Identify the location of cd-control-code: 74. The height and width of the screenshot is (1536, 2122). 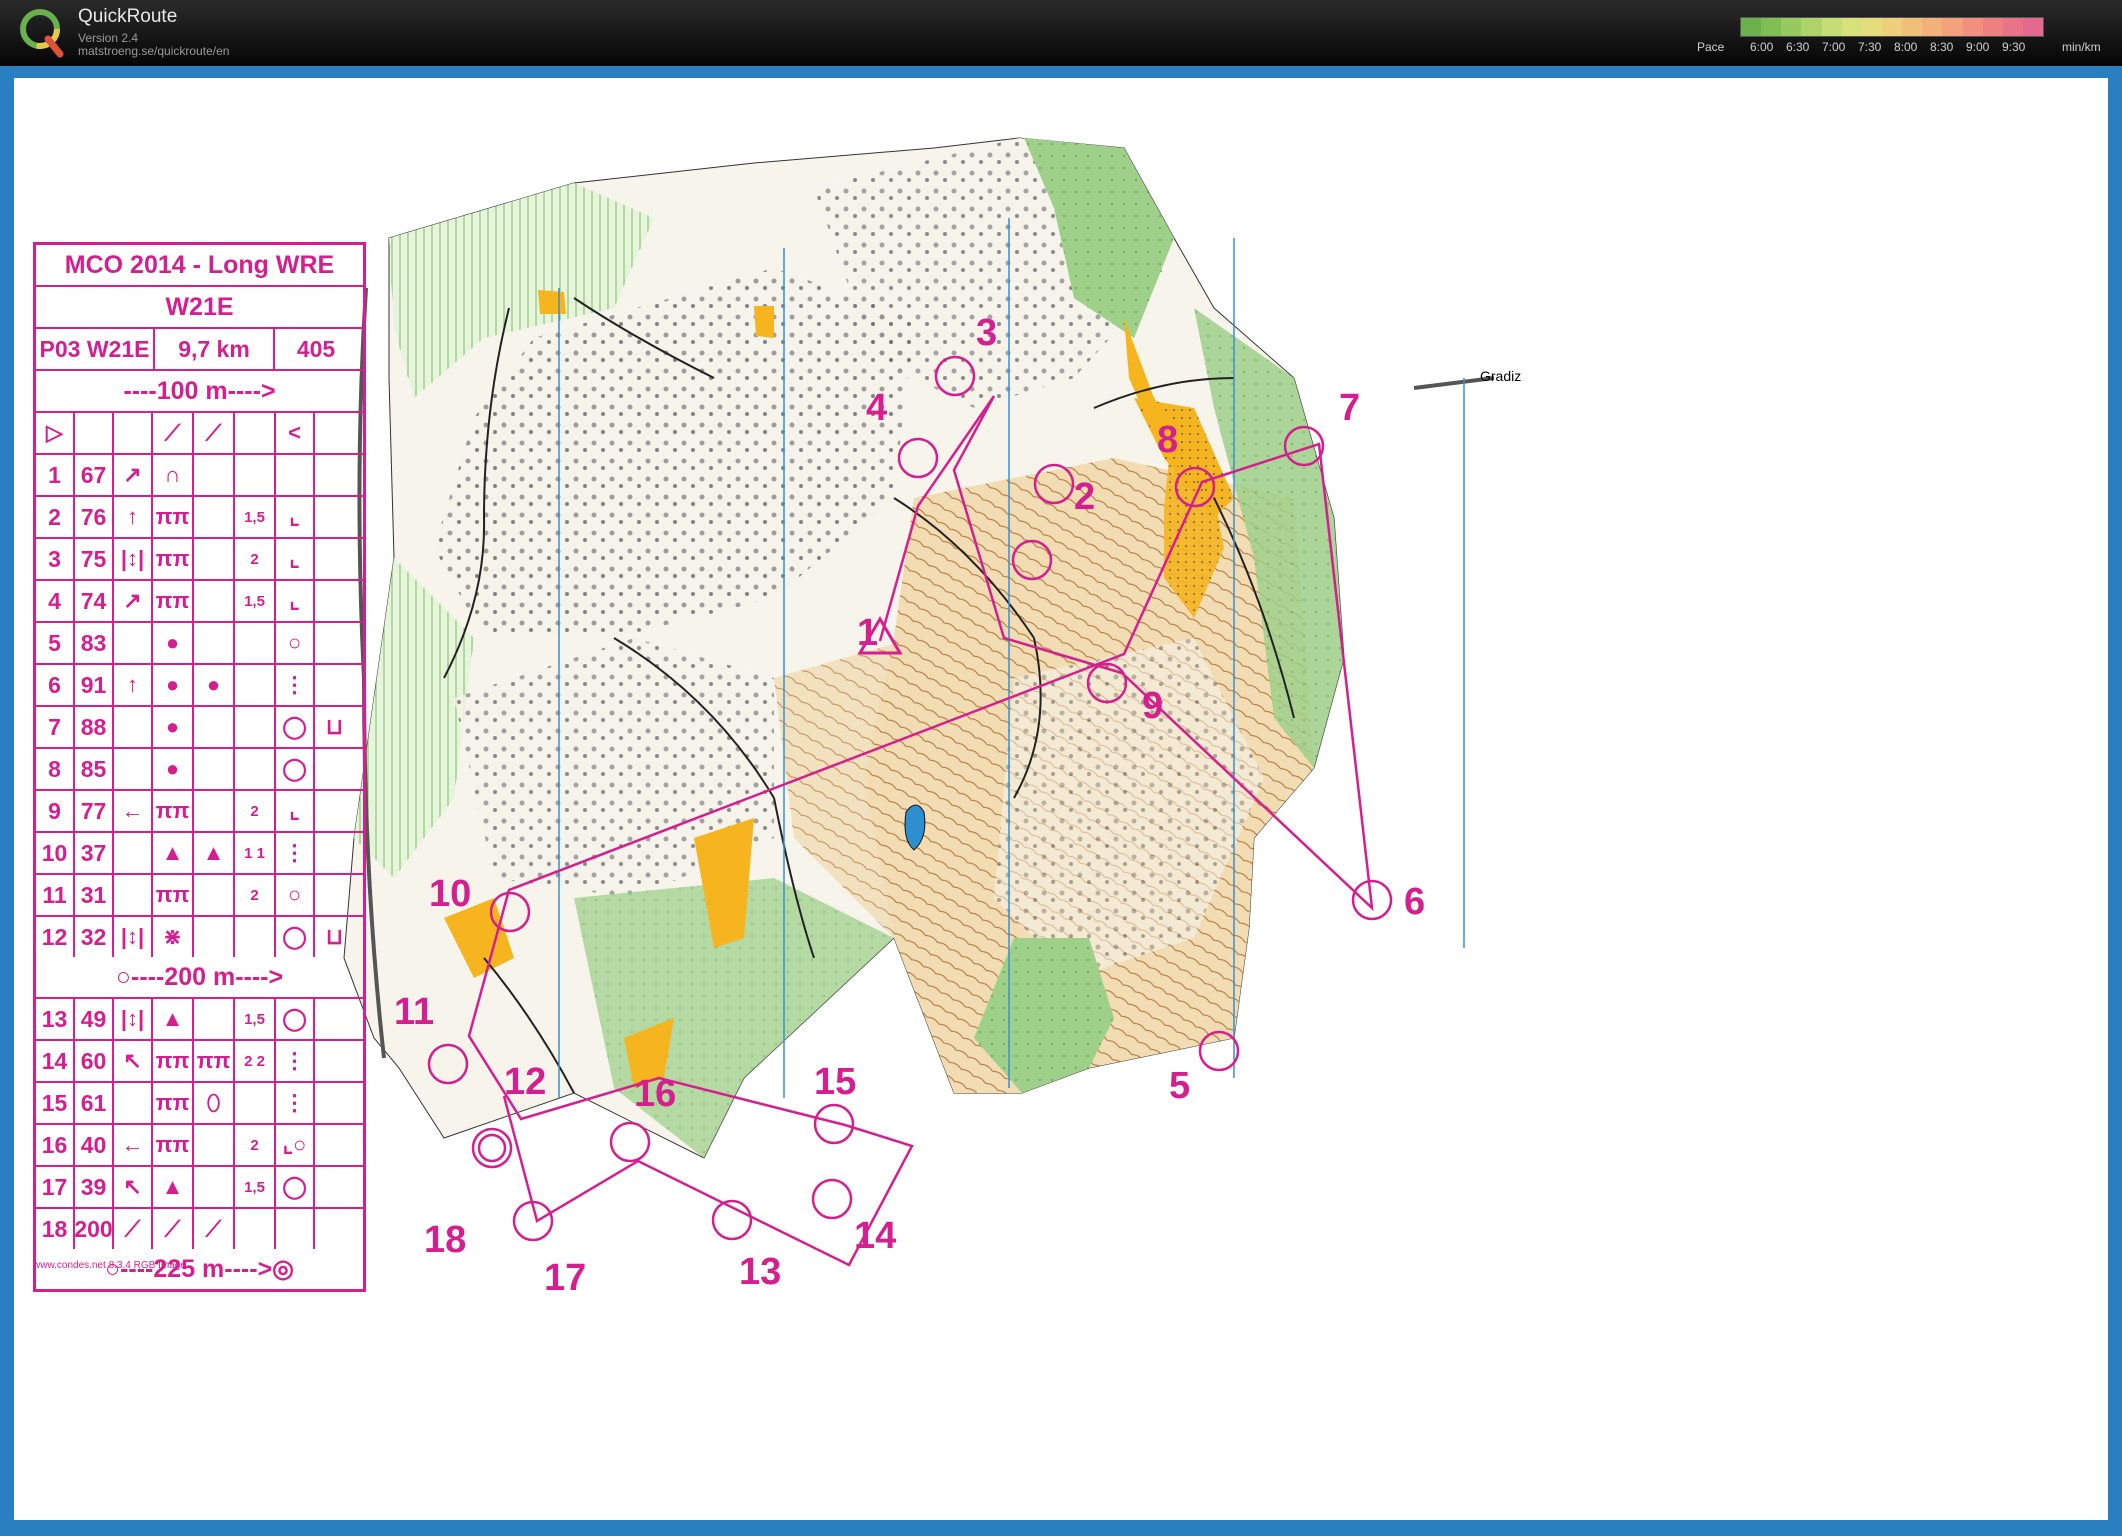
(94, 601).